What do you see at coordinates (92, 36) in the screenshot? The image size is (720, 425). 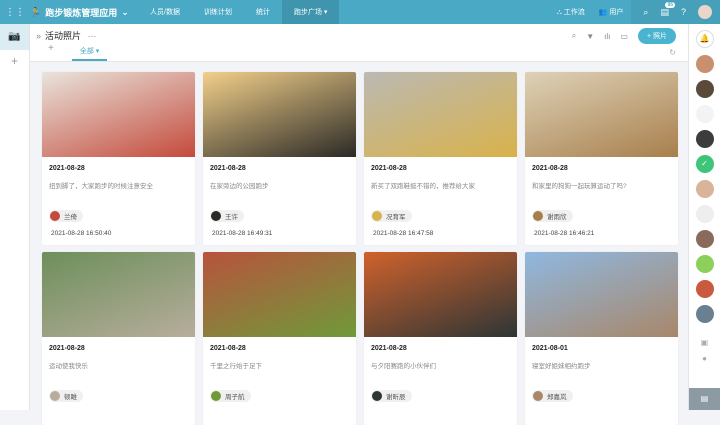 I see `more-icon: ···` at bounding box center [92, 36].